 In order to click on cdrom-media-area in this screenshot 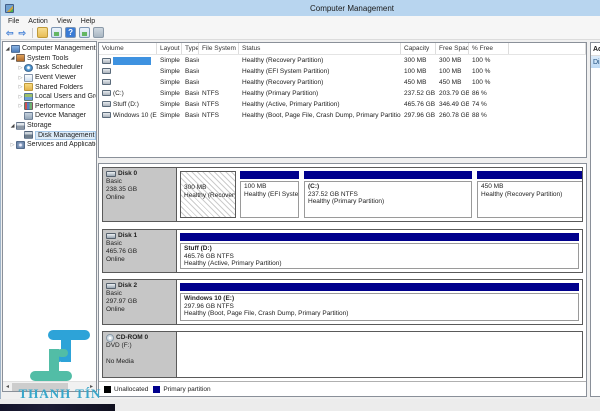, I will do `click(379, 354)`.